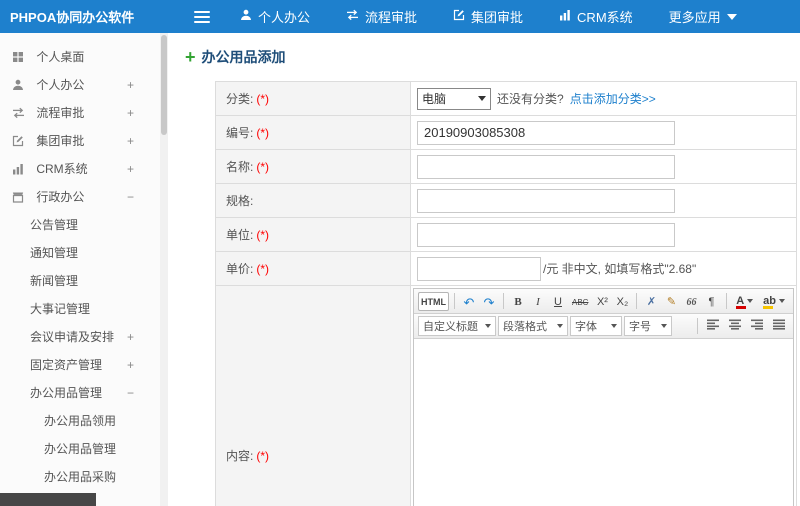  Describe the element at coordinates (546, 200) in the screenshot. I see `spec-input` at that location.